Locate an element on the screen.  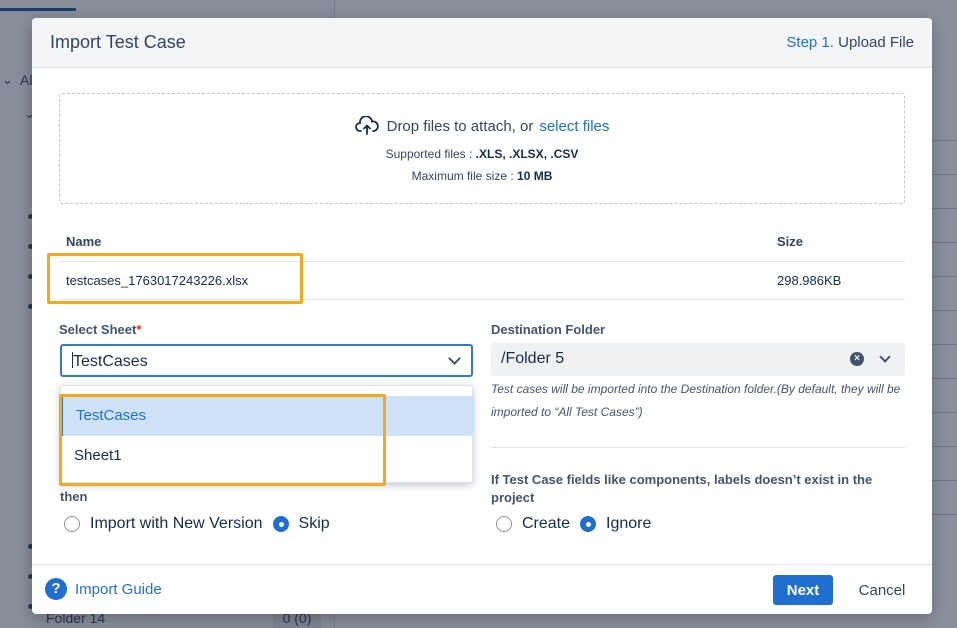
radio-ignore is located at coordinates (588, 524).